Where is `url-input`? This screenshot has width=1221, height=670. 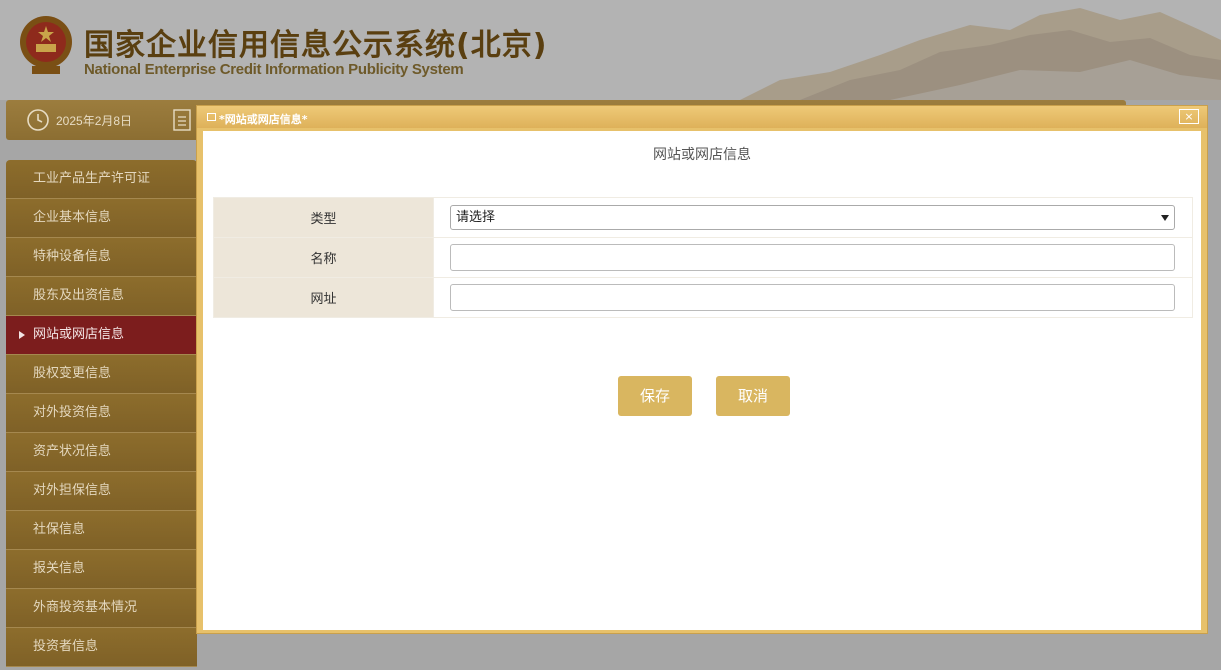
url-input is located at coordinates (812, 297).